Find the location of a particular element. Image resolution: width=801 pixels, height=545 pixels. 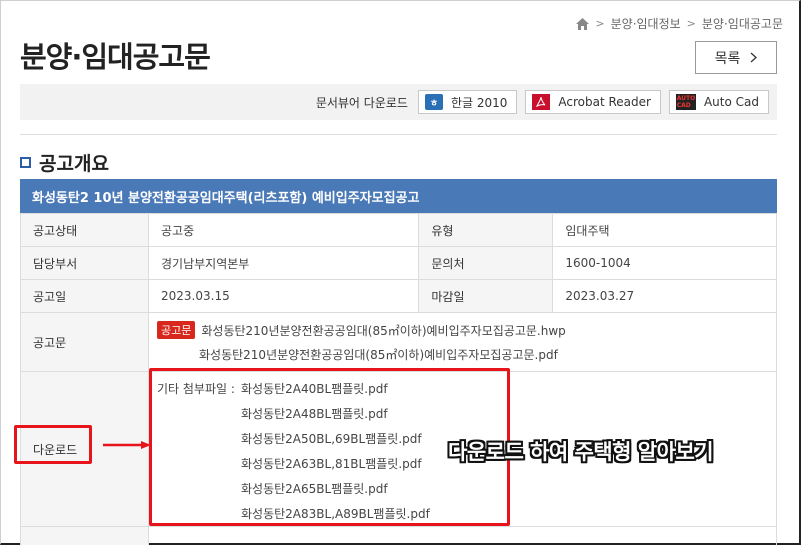

hwp-viewer-label: 한글 2010 is located at coordinates (479, 102).